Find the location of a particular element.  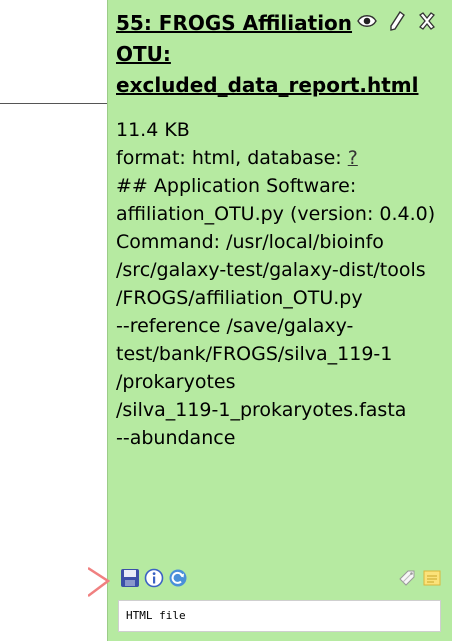

rerun-icon is located at coordinates (178, 578).